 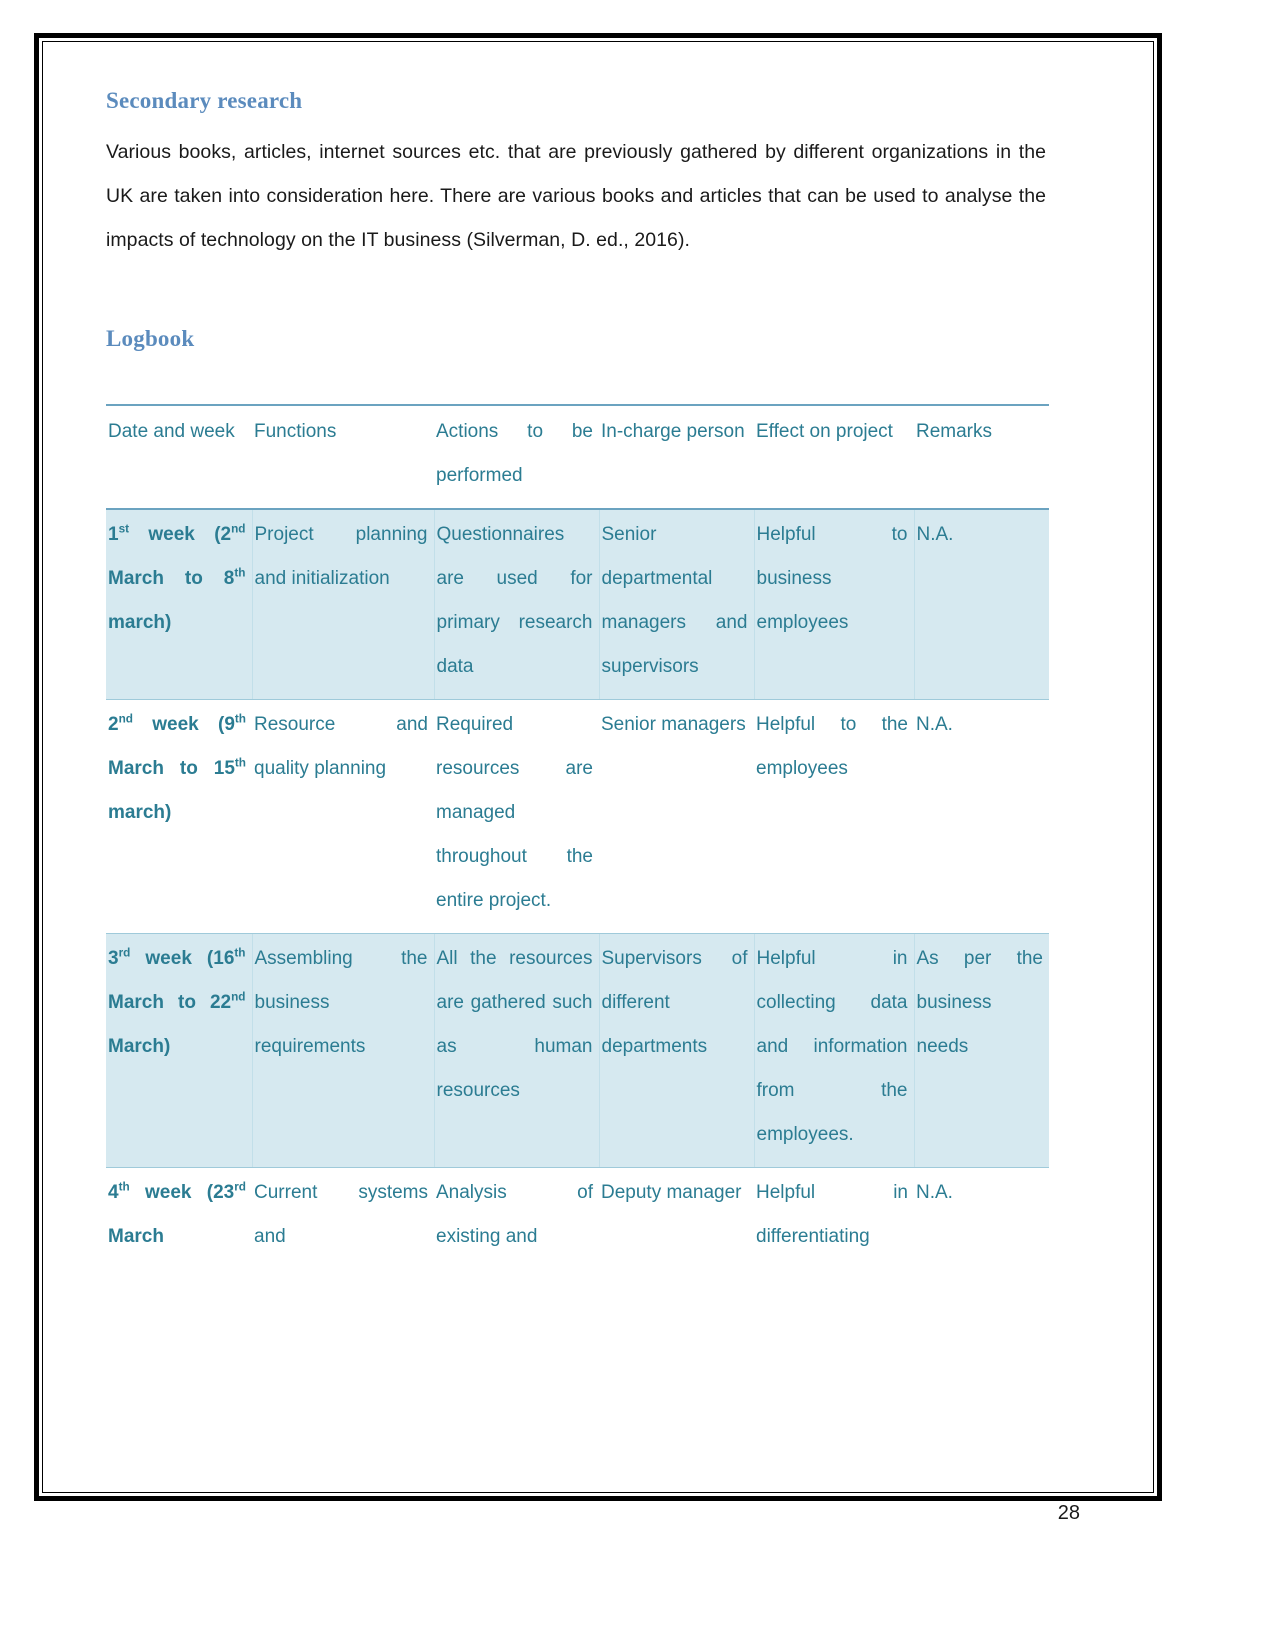 What do you see at coordinates (204, 100) in the screenshot?
I see `heading-secondary-research: Secondary research` at bounding box center [204, 100].